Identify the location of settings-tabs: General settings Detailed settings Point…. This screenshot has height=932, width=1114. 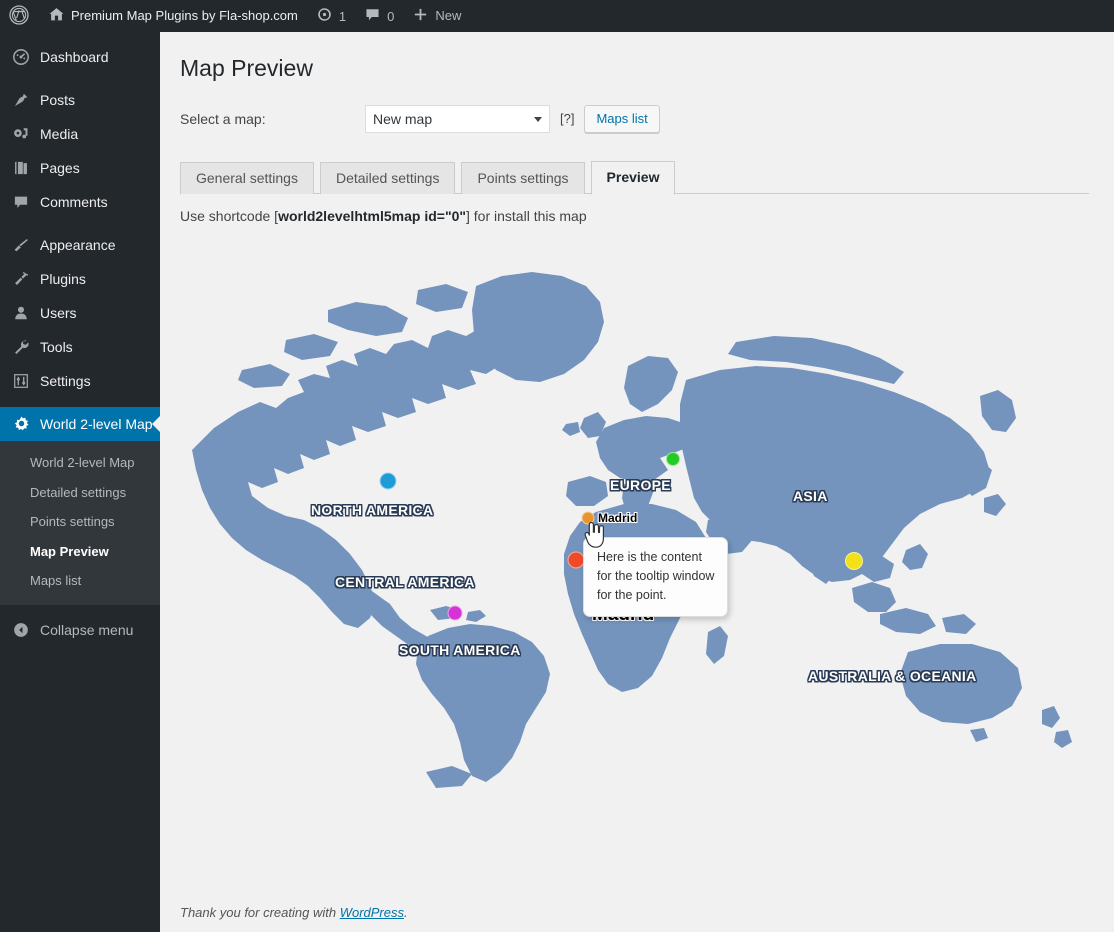
(637, 177).